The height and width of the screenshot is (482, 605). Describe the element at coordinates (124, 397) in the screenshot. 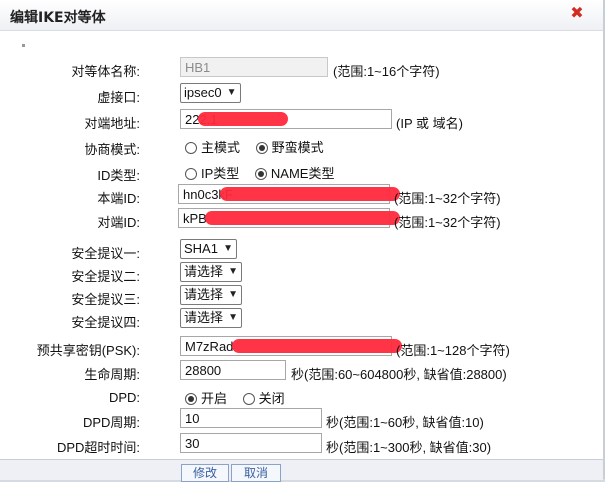

I see `dpd-label: DPD:` at that location.